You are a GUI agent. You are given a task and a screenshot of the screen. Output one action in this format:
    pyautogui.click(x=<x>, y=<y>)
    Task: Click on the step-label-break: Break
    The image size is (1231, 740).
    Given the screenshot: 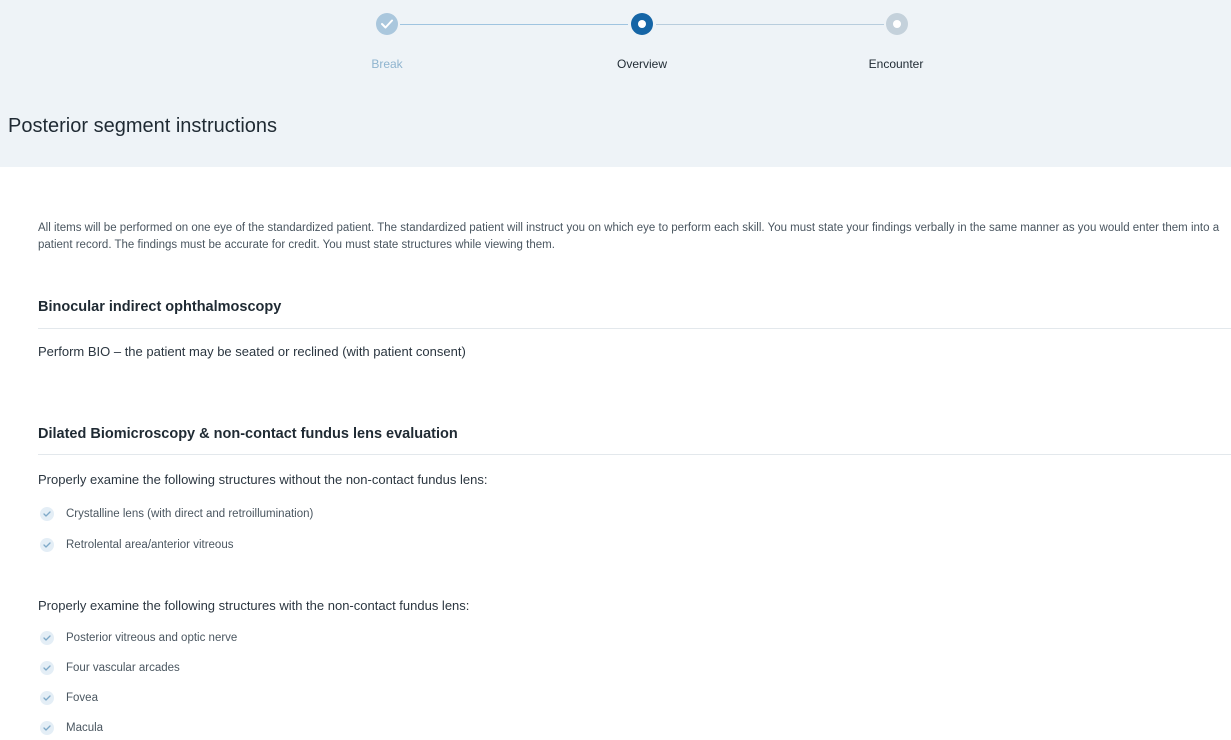 What is the action you would take?
    pyautogui.click(x=387, y=64)
    